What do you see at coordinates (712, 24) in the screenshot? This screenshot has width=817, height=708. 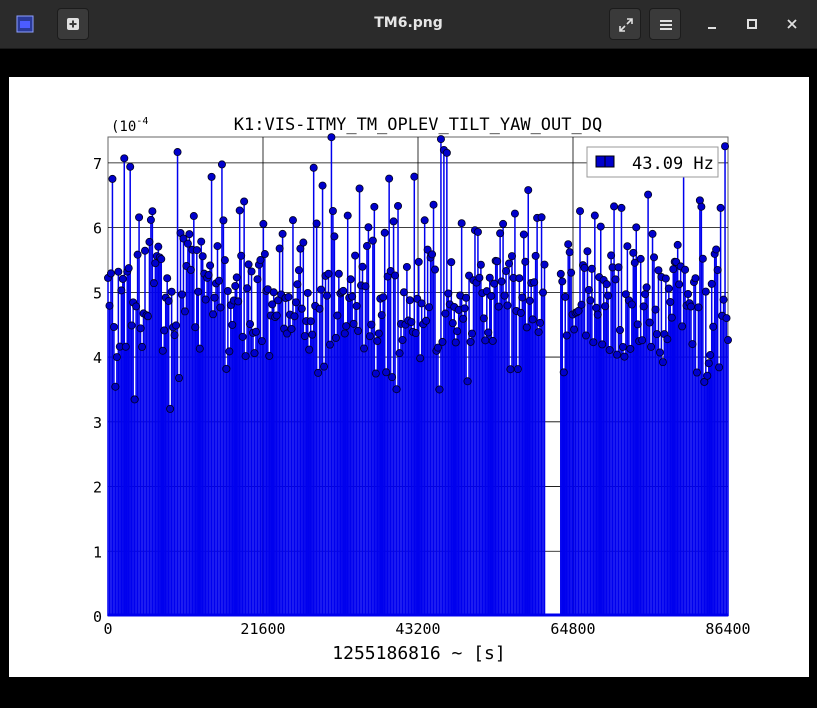 I see `minimize-button` at bounding box center [712, 24].